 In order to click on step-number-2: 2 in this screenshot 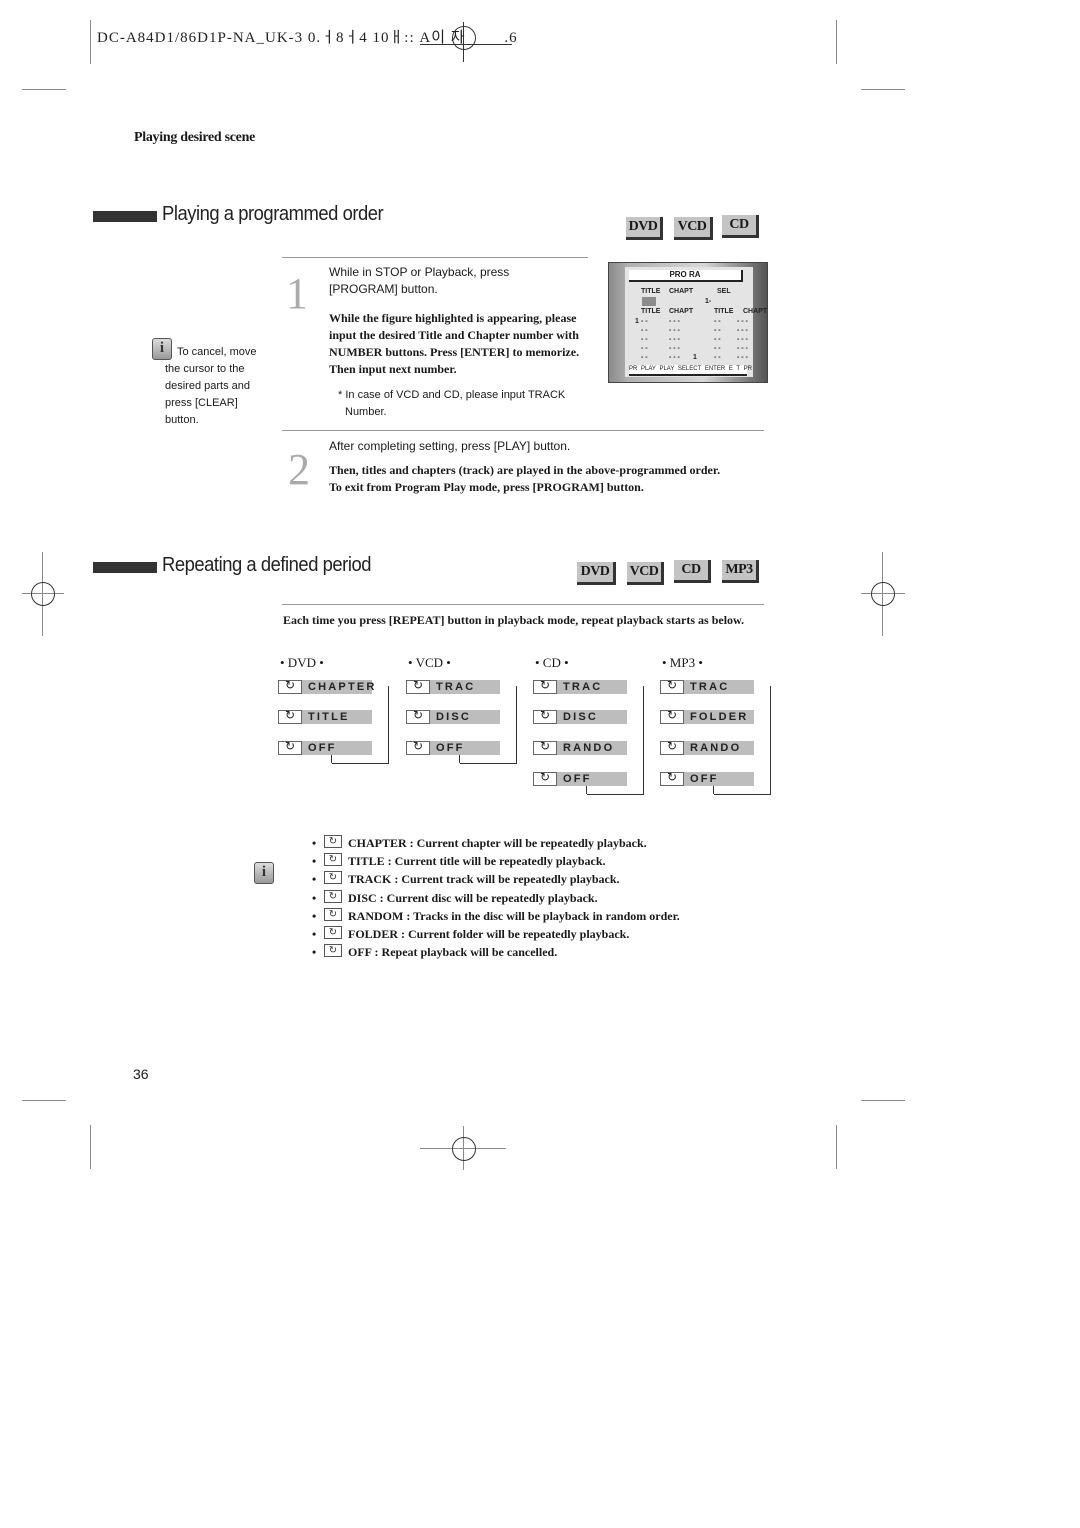, I will do `click(299, 469)`.